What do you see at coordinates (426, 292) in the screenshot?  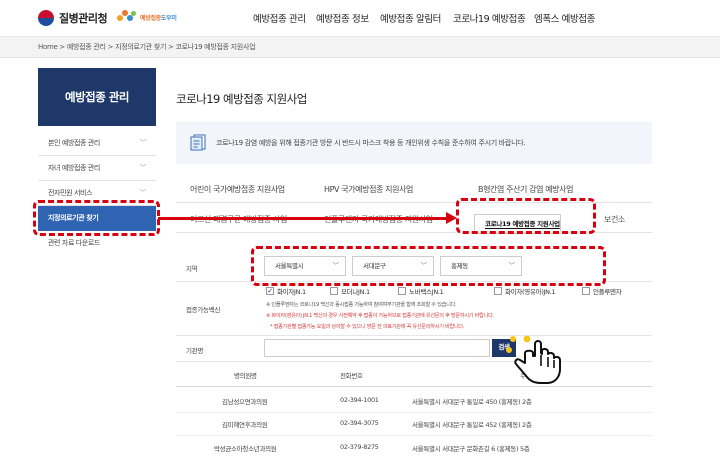 I see `vaccine-option-label: 노바백스JN.1` at bounding box center [426, 292].